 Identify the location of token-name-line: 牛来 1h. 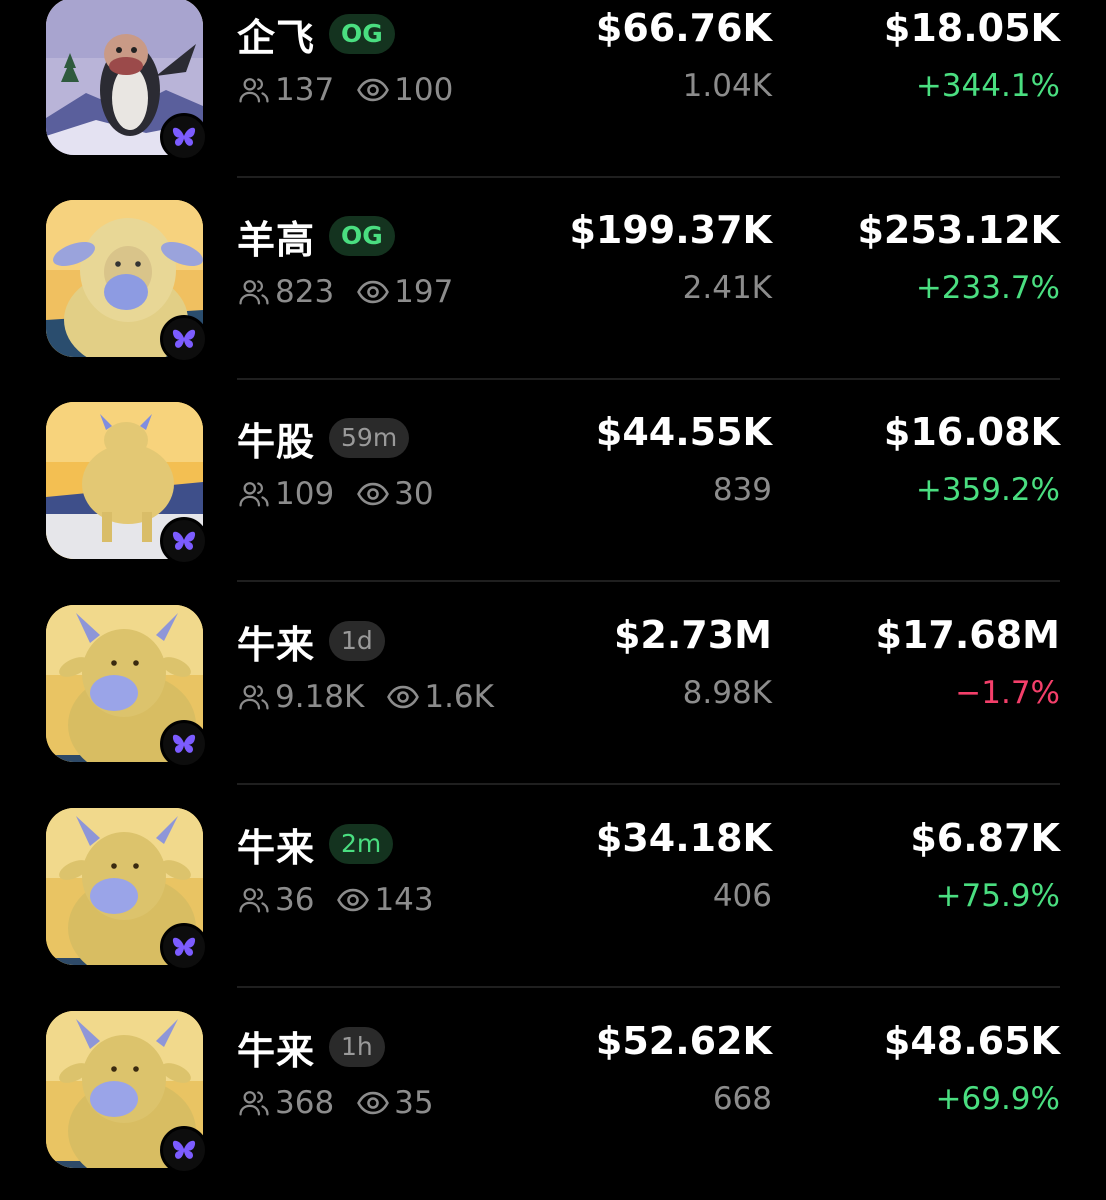
(311, 1047).